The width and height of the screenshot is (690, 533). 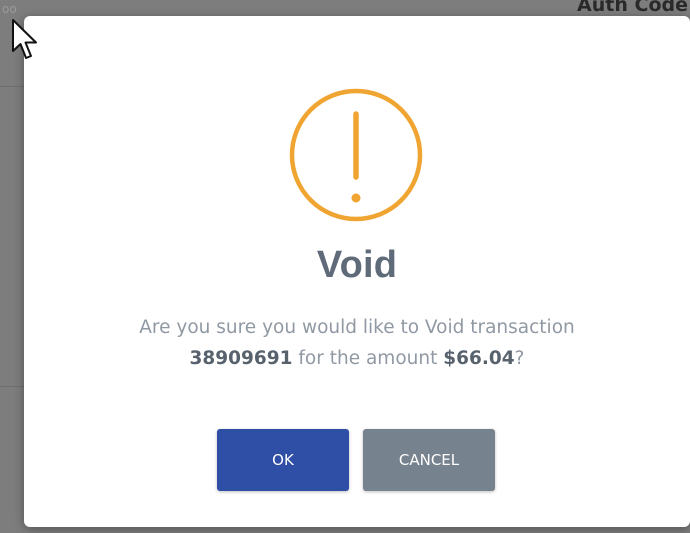 I want to click on ok-button: OK, so click(x=283, y=460).